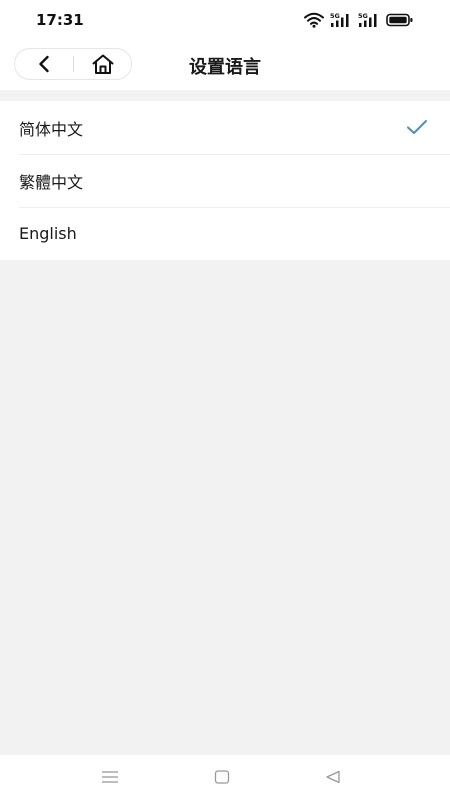  Describe the element at coordinates (225, 233) in the screenshot. I see `language-option-english: English` at that location.